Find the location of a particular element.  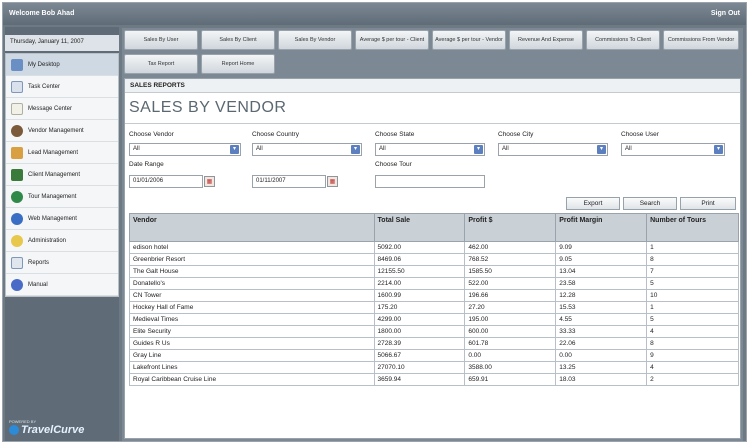

table-cell: 659.91 is located at coordinates (510, 379).